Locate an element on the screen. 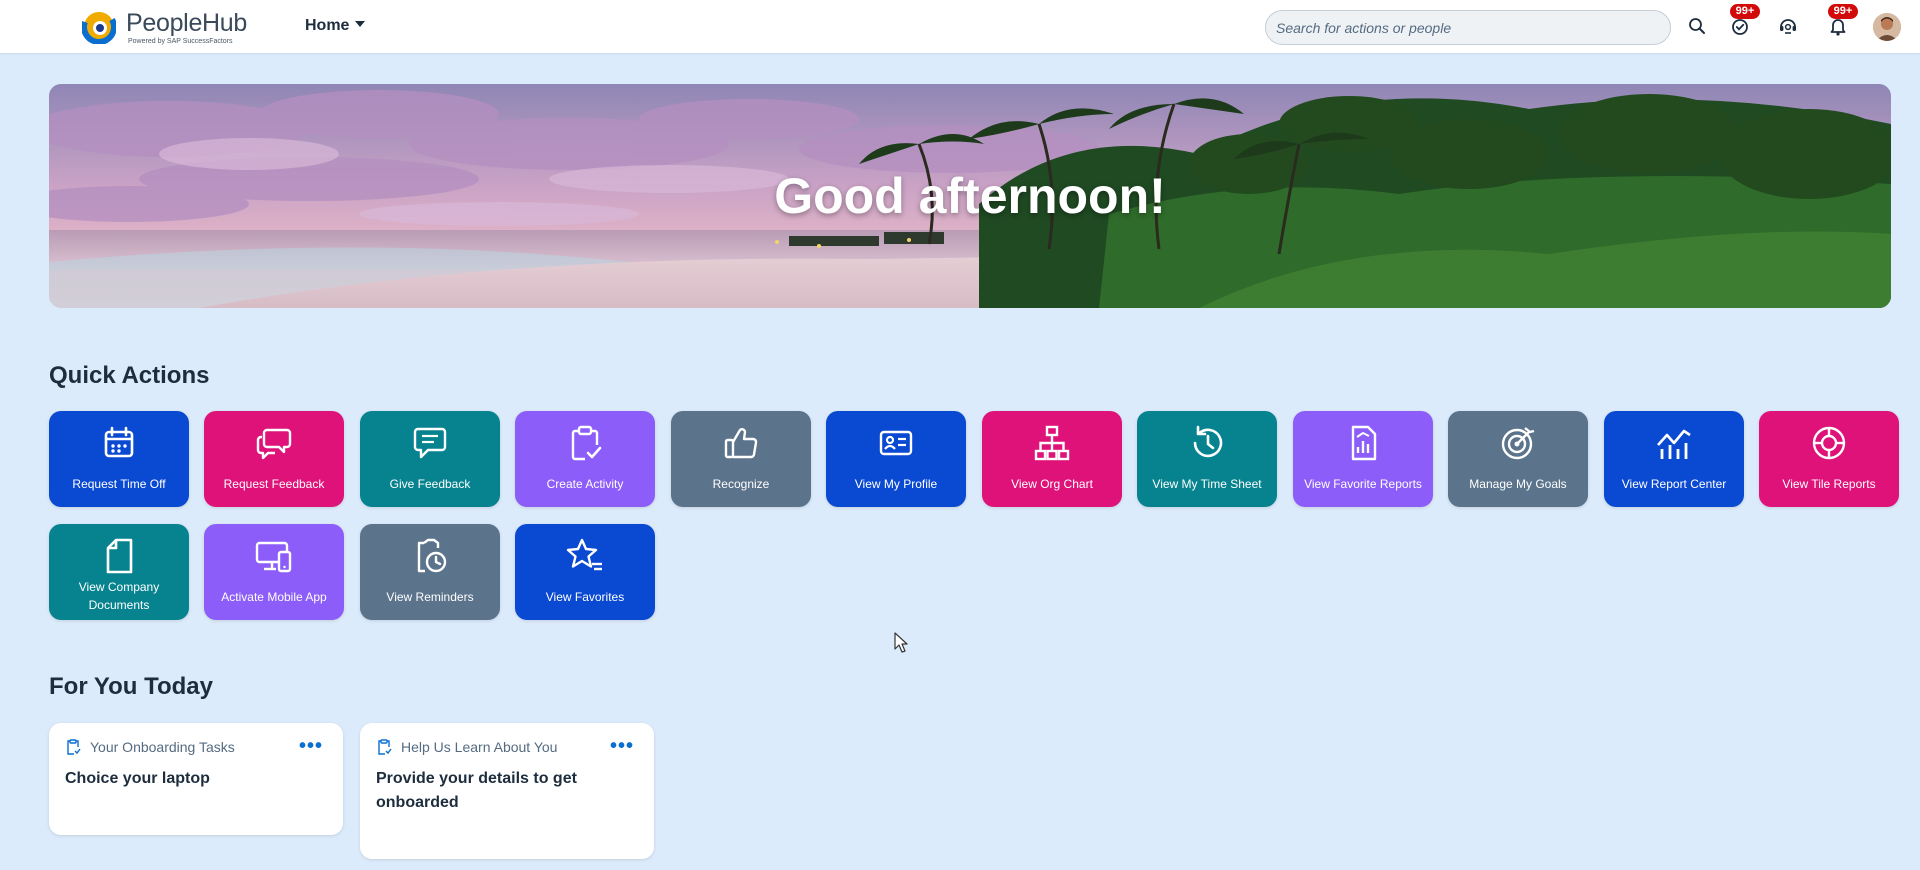 This screenshot has height=870, width=1920. tile-view-tile-reports: View Tile Reports is located at coordinates (1829, 459).